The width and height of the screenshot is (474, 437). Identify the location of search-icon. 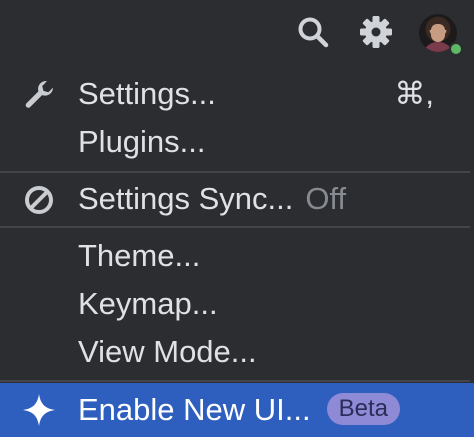
(313, 32).